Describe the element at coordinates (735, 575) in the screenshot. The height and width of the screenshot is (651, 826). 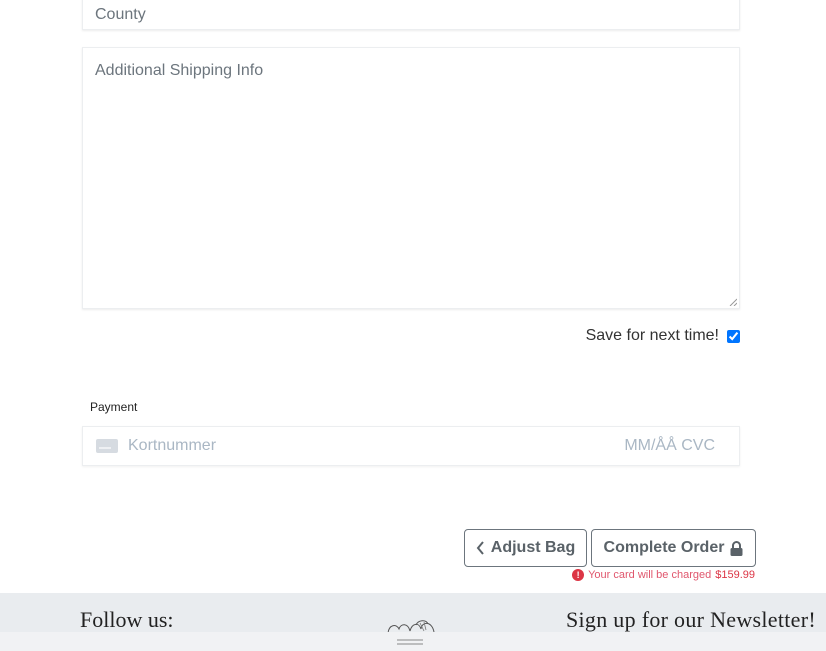
I see `charge-amount: $159.99` at that location.